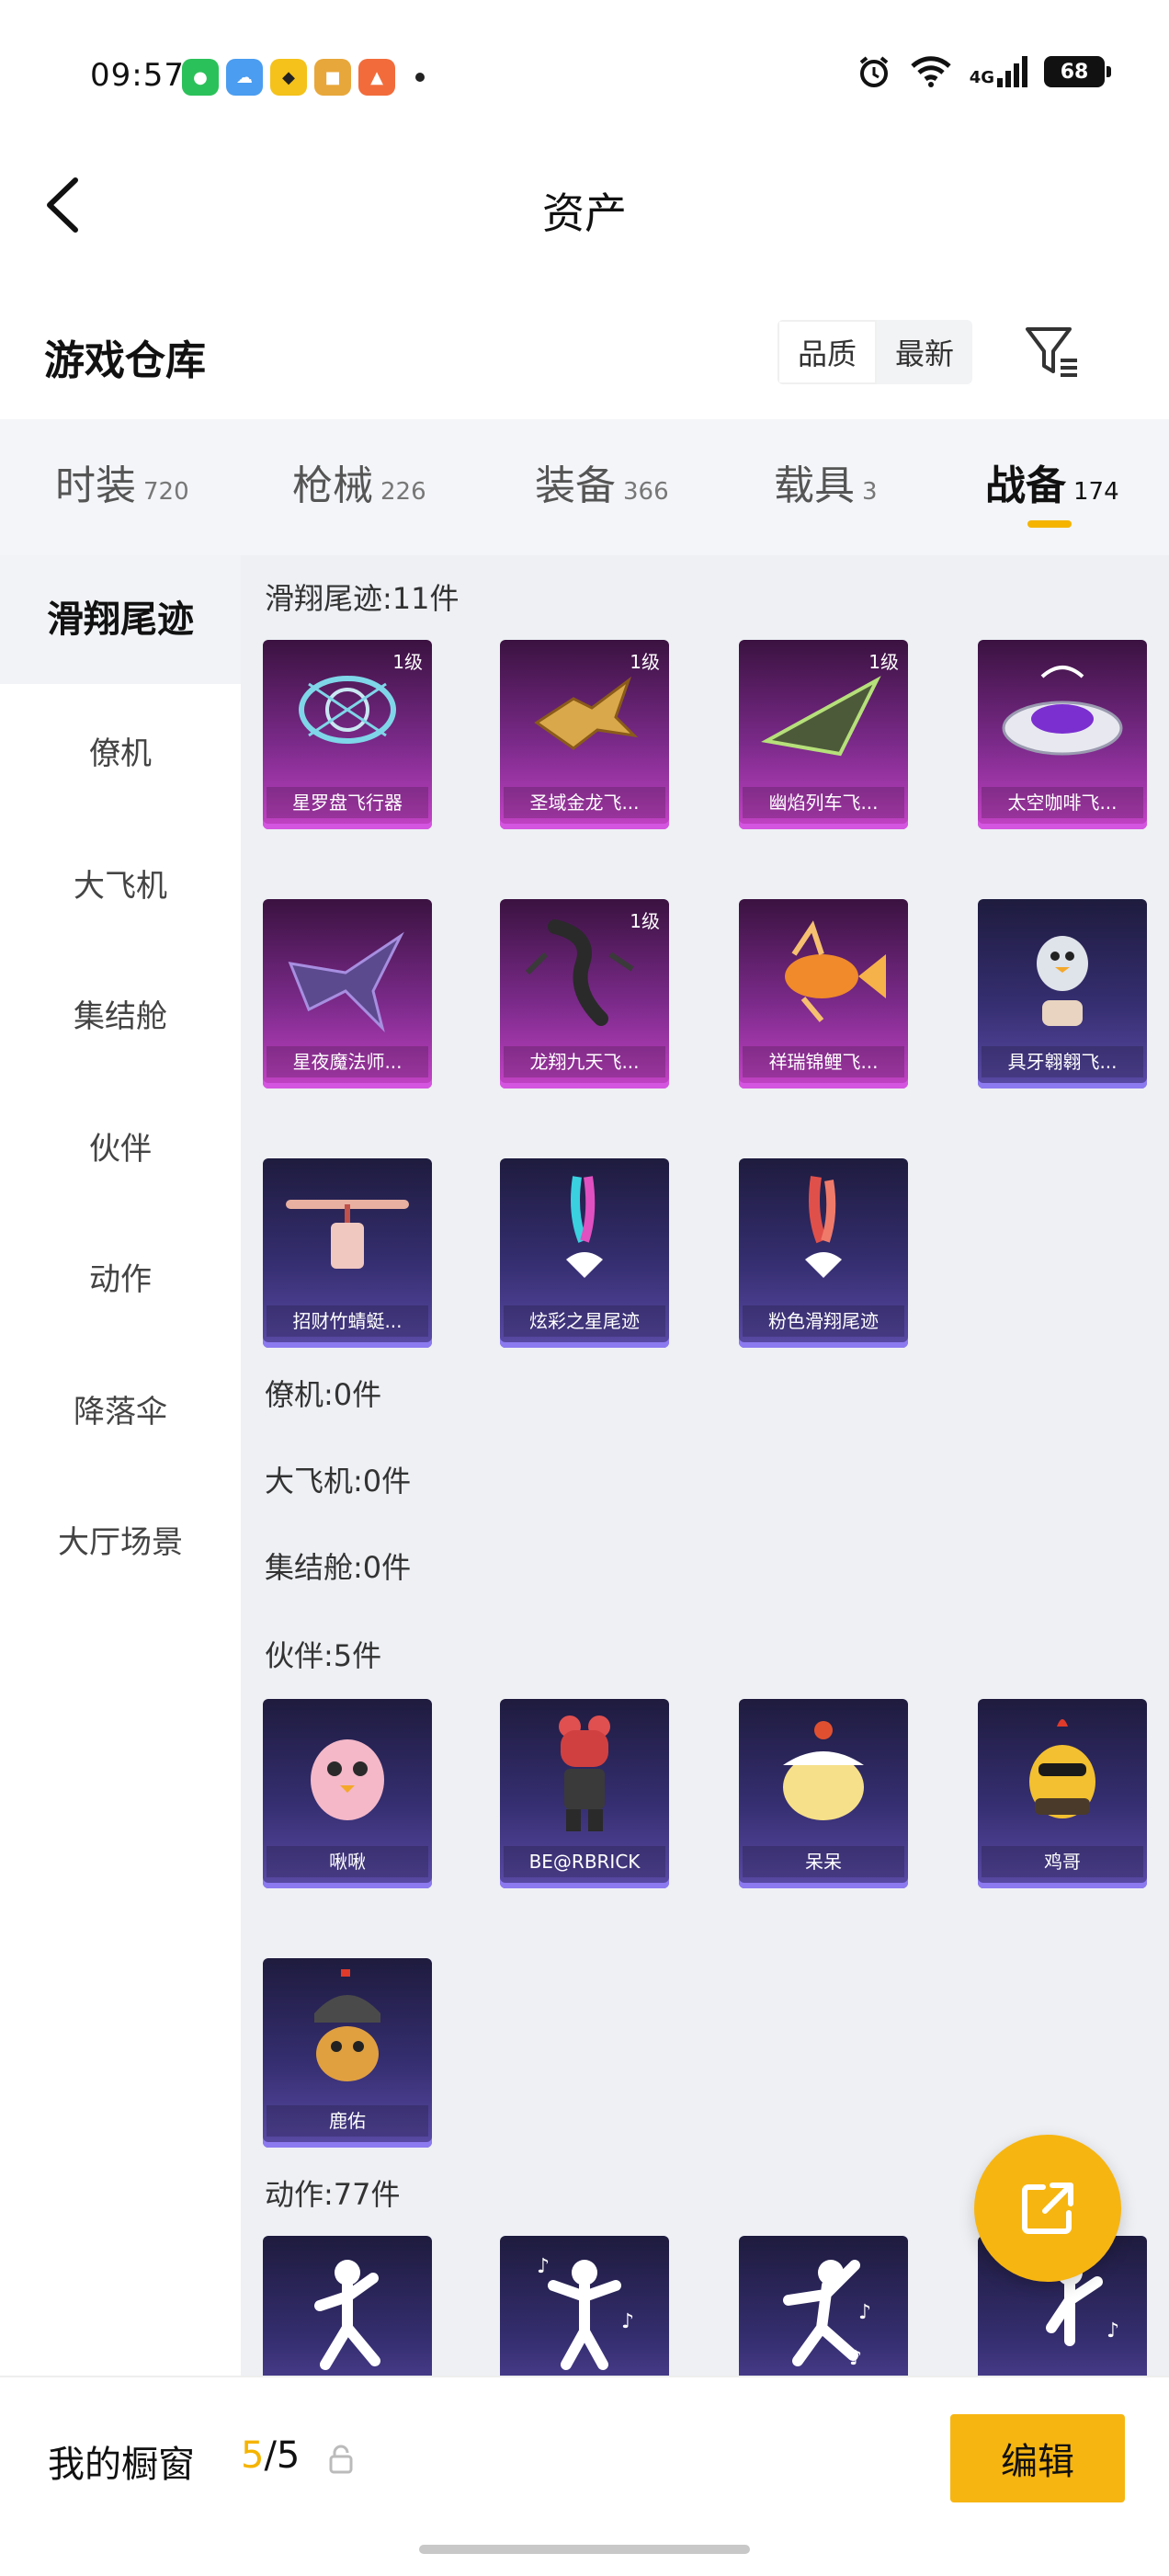 The width and height of the screenshot is (1169, 2576). What do you see at coordinates (584, 73) in the screenshot?
I see `status-bar: 09:57 ● ☁ ◆ ■ ▲ 4G 68` at bounding box center [584, 73].